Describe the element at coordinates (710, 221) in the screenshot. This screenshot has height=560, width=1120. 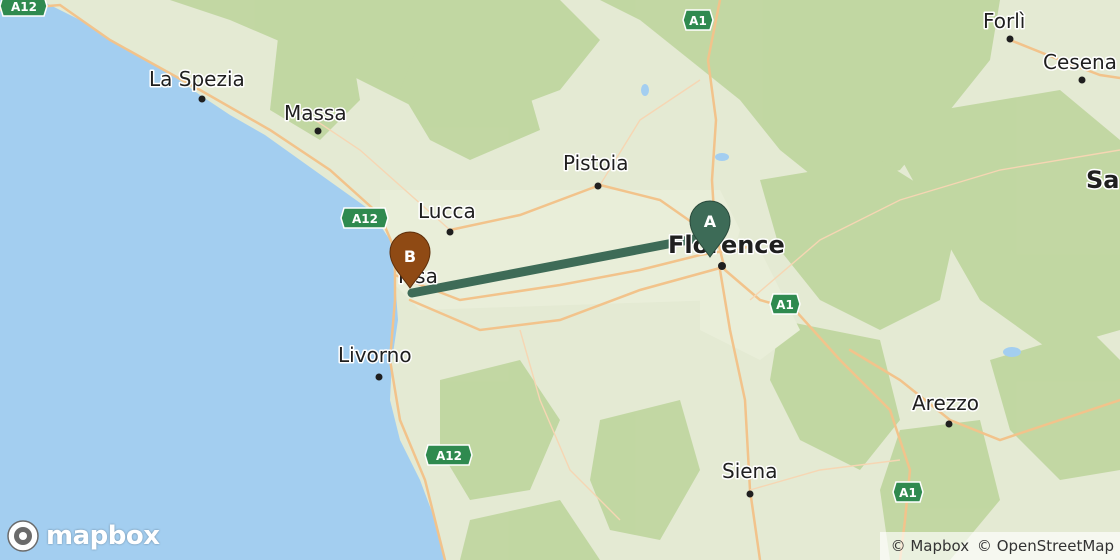
I see `marker-a-label: A` at that location.